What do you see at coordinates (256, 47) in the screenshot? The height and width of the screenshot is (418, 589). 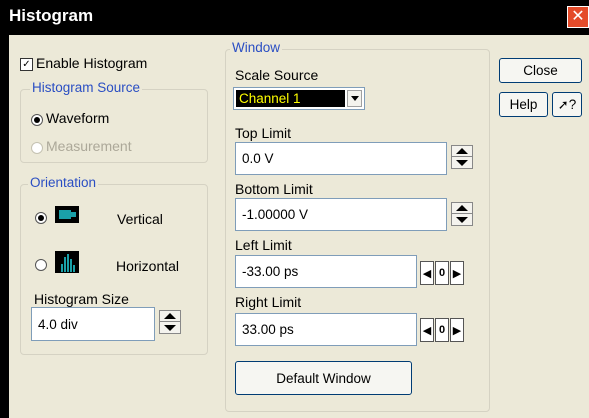 I see `window-legend: Window` at bounding box center [256, 47].